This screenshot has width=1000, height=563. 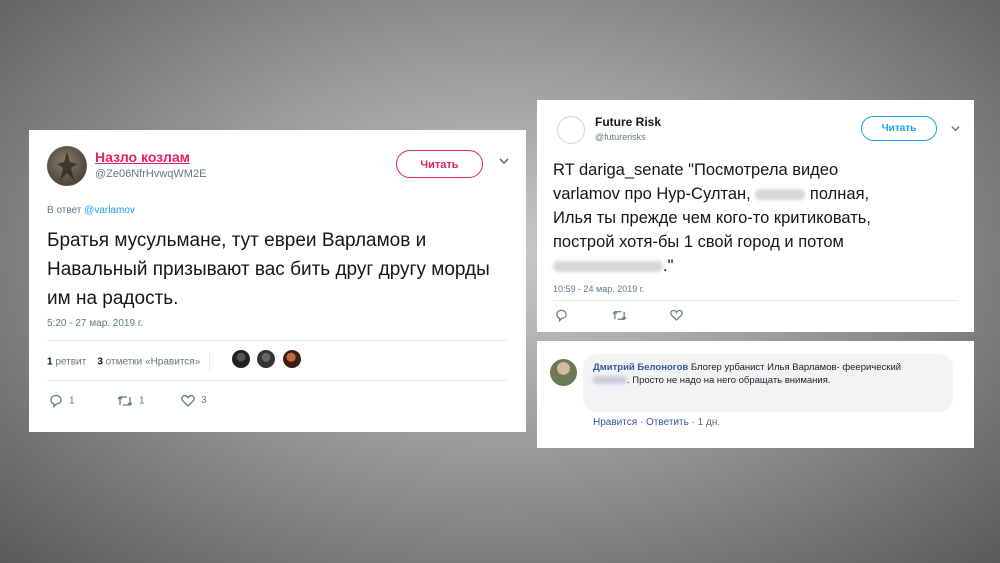 I want to click on reply-count: 1, so click(x=72, y=401).